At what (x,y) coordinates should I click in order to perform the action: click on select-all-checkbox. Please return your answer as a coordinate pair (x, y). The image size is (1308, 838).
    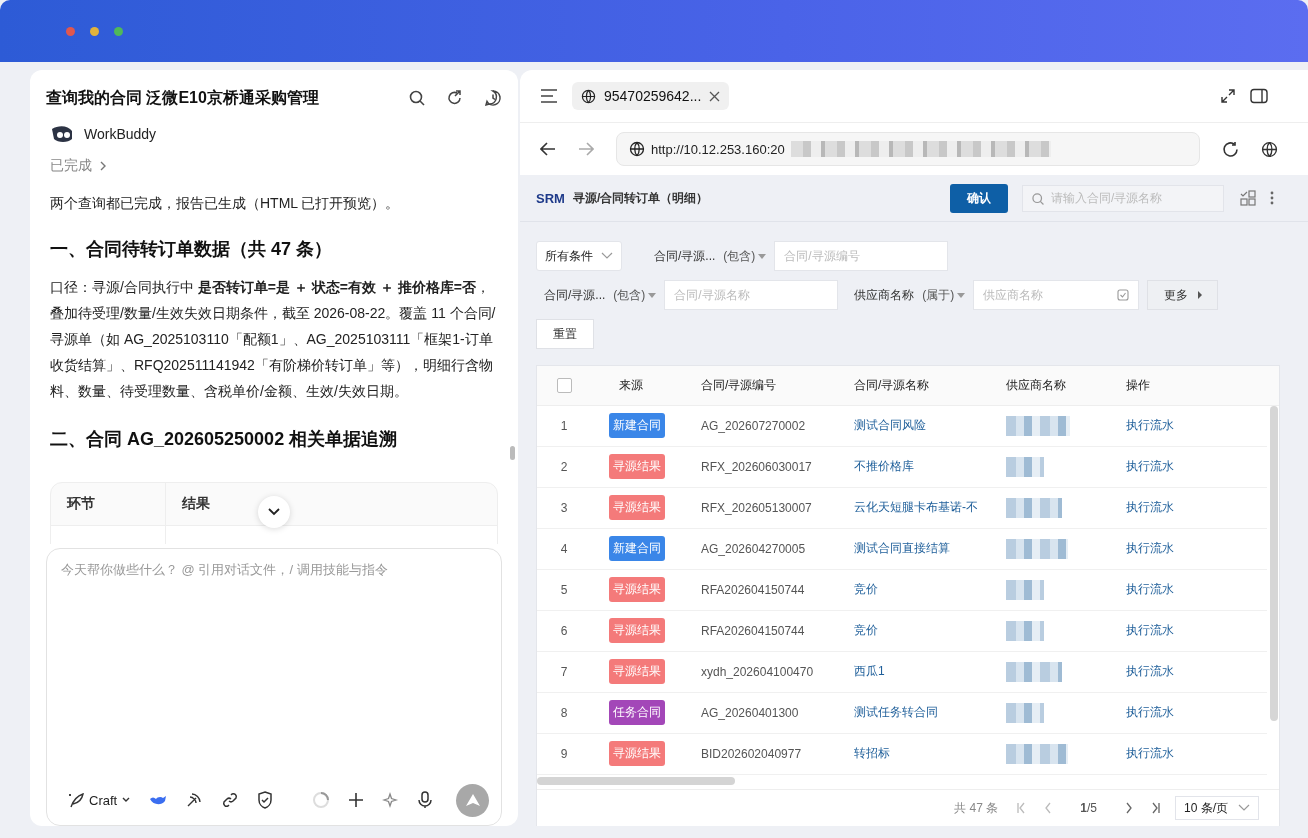
    Looking at the image, I should click on (564, 385).